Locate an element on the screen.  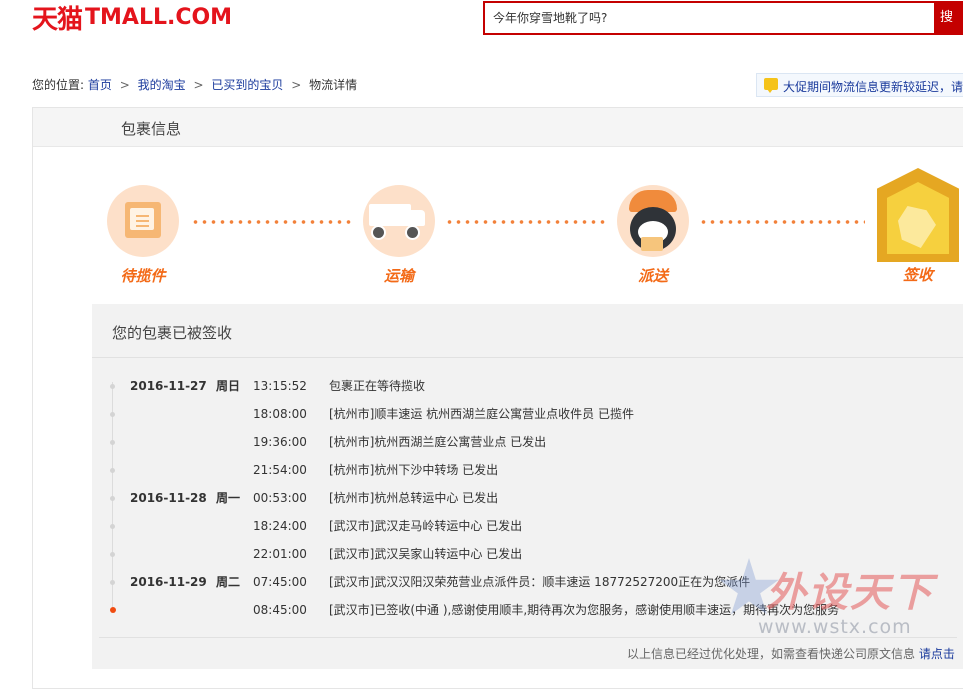
timeline-current-dot is located at coordinates (112, 610).